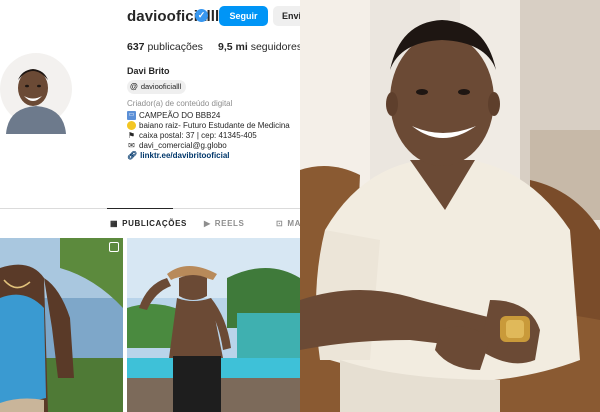  What do you see at coordinates (180, 103) in the screenshot?
I see `profile-category: Criador(a) de conteúdo digital` at bounding box center [180, 103].